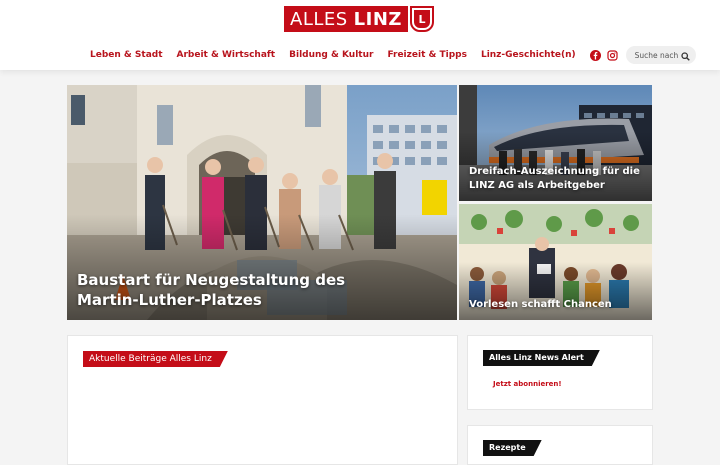 The width and height of the screenshot is (720, 465). What do you see at coordinates (560, 372) in the screenshot?
I see `news-alert-panel: Alles Linz News Alert Jetzt abonnieren!` at bounding box center [560, 372].